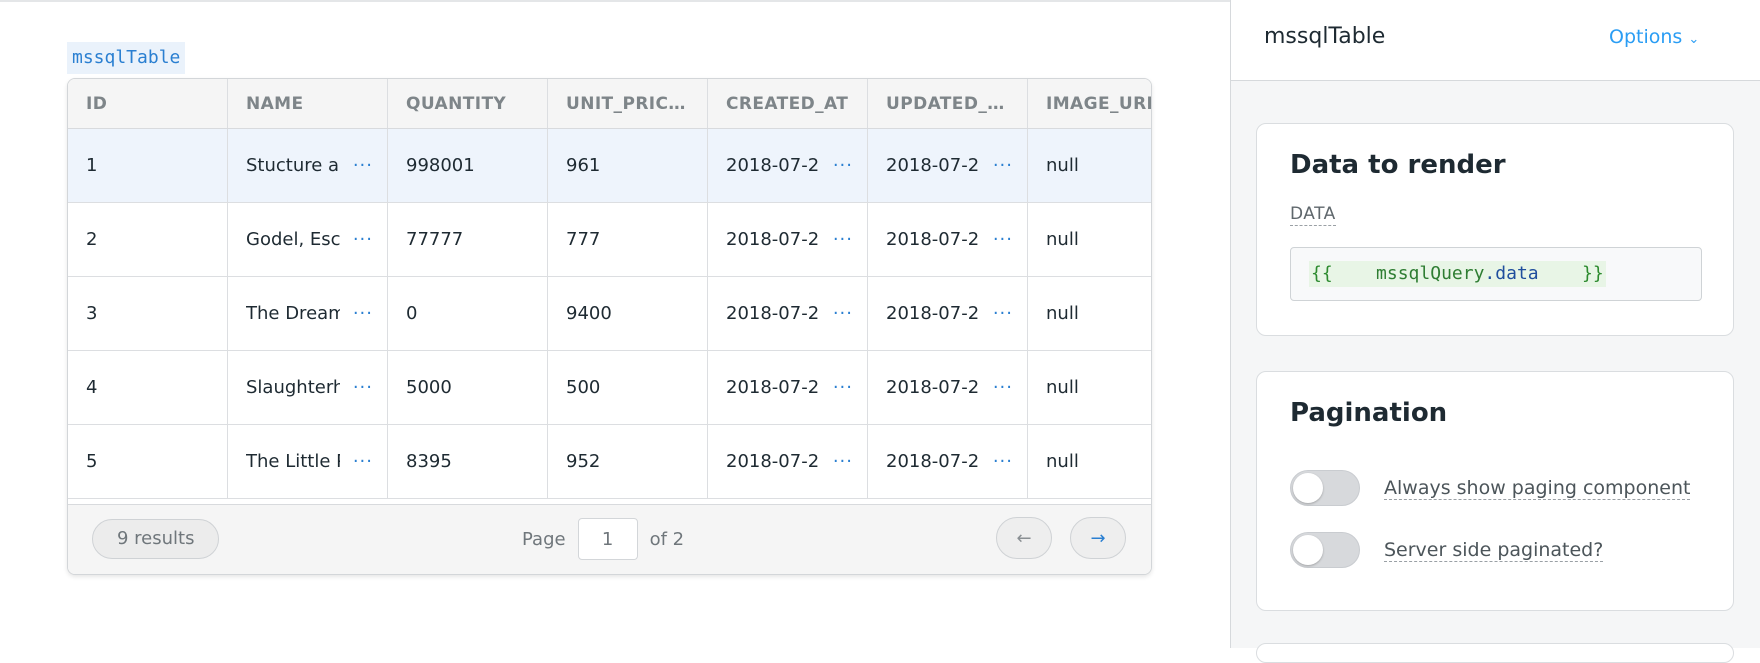 This screenshot has width=1760, height=663. I want to click on cell-id: 5, so click(148, 461).